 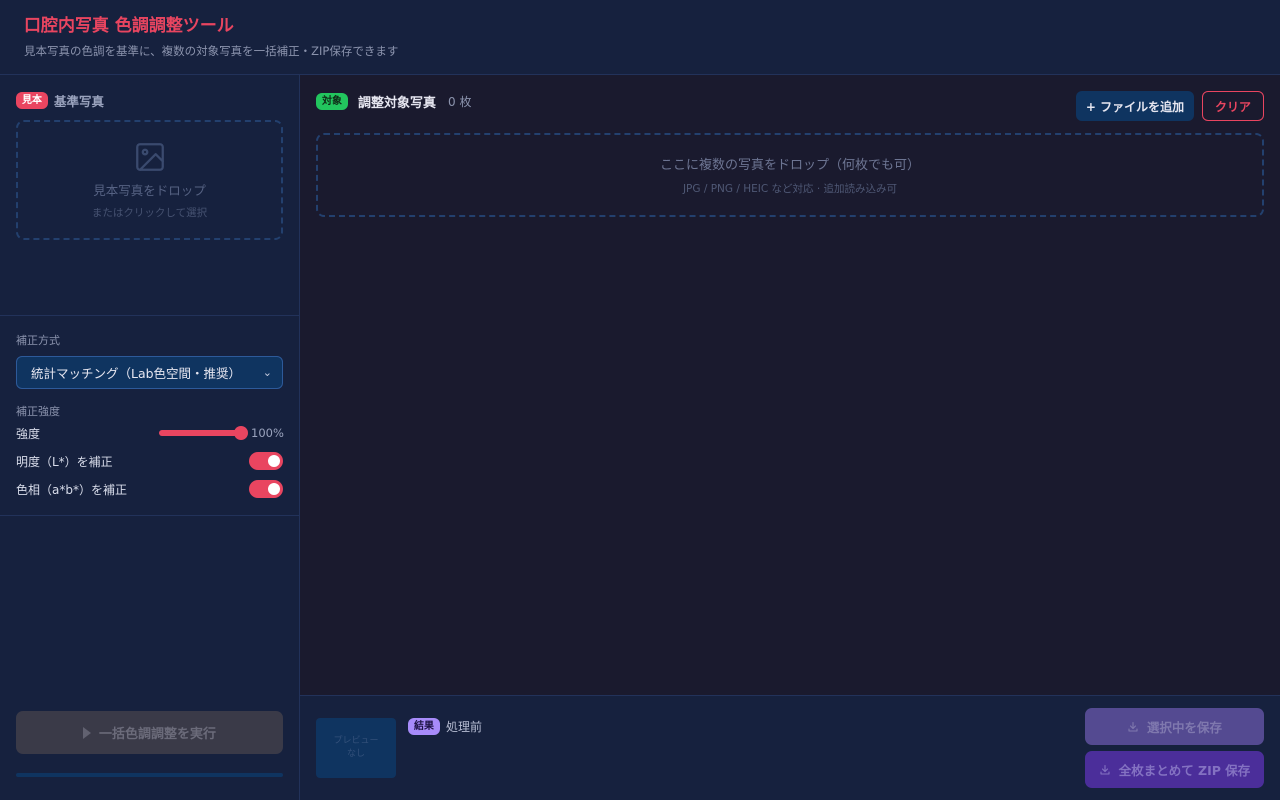 I want to click on clear-button: クリア, so click(x=1233, y=106).